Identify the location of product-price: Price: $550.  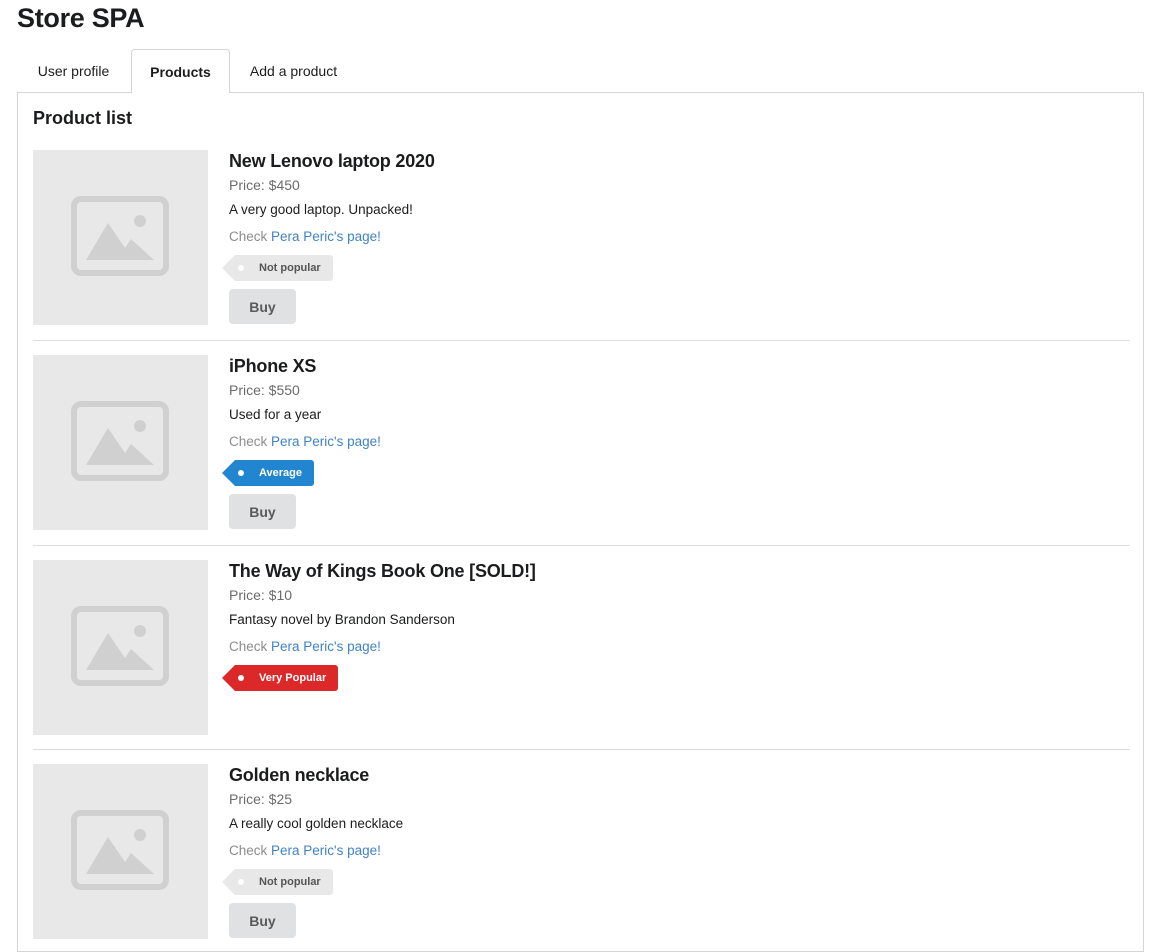
(264, 390).